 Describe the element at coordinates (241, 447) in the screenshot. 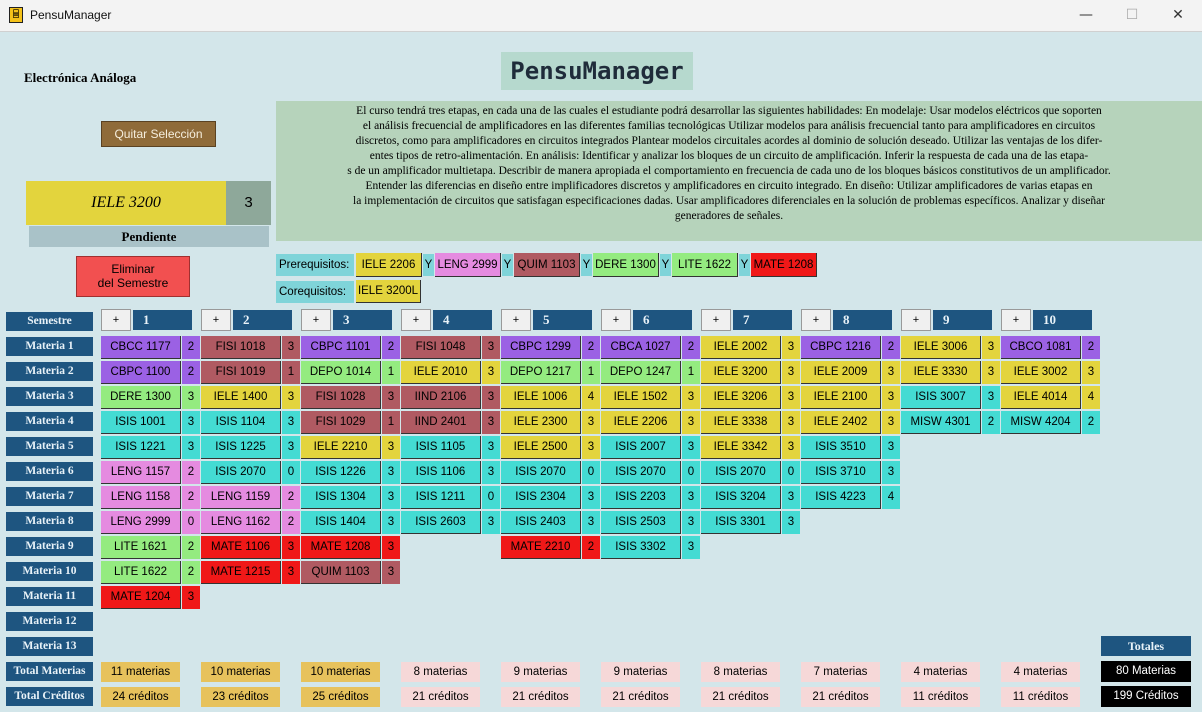

I see `course-chip: ISIS 1225` at that location.